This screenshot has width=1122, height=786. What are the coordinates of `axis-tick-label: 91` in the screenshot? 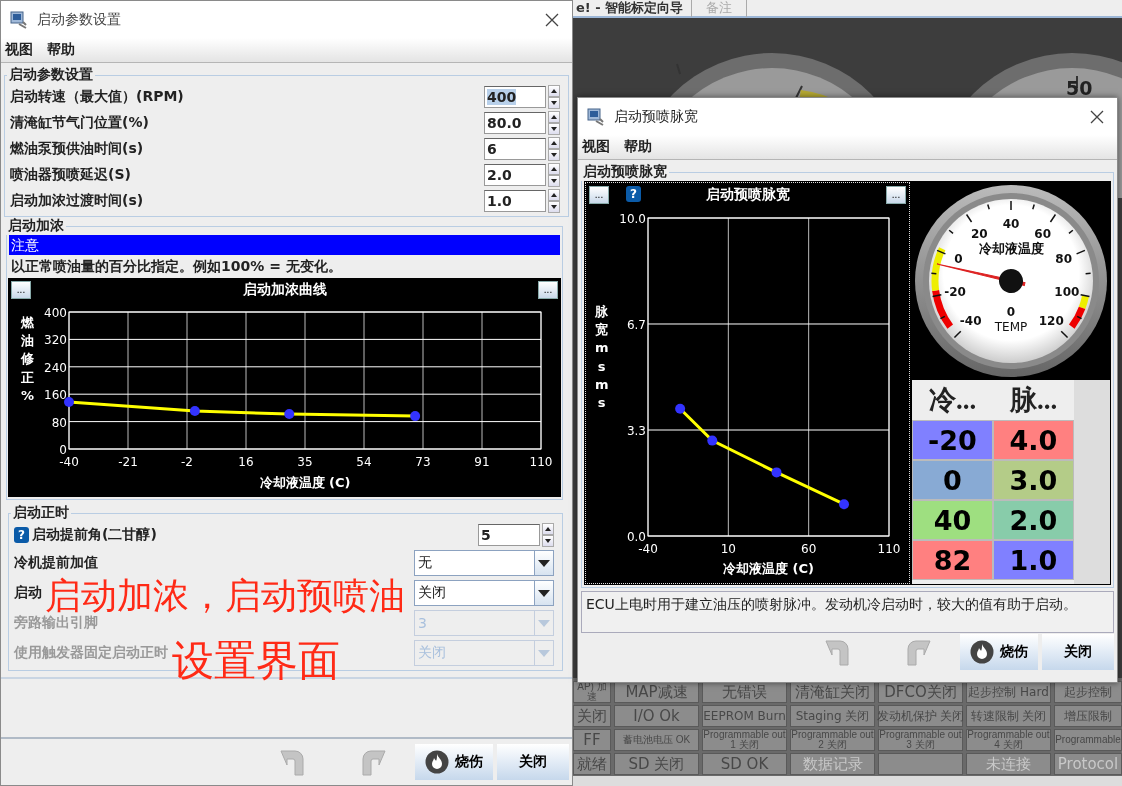 It's located at (482, 462).